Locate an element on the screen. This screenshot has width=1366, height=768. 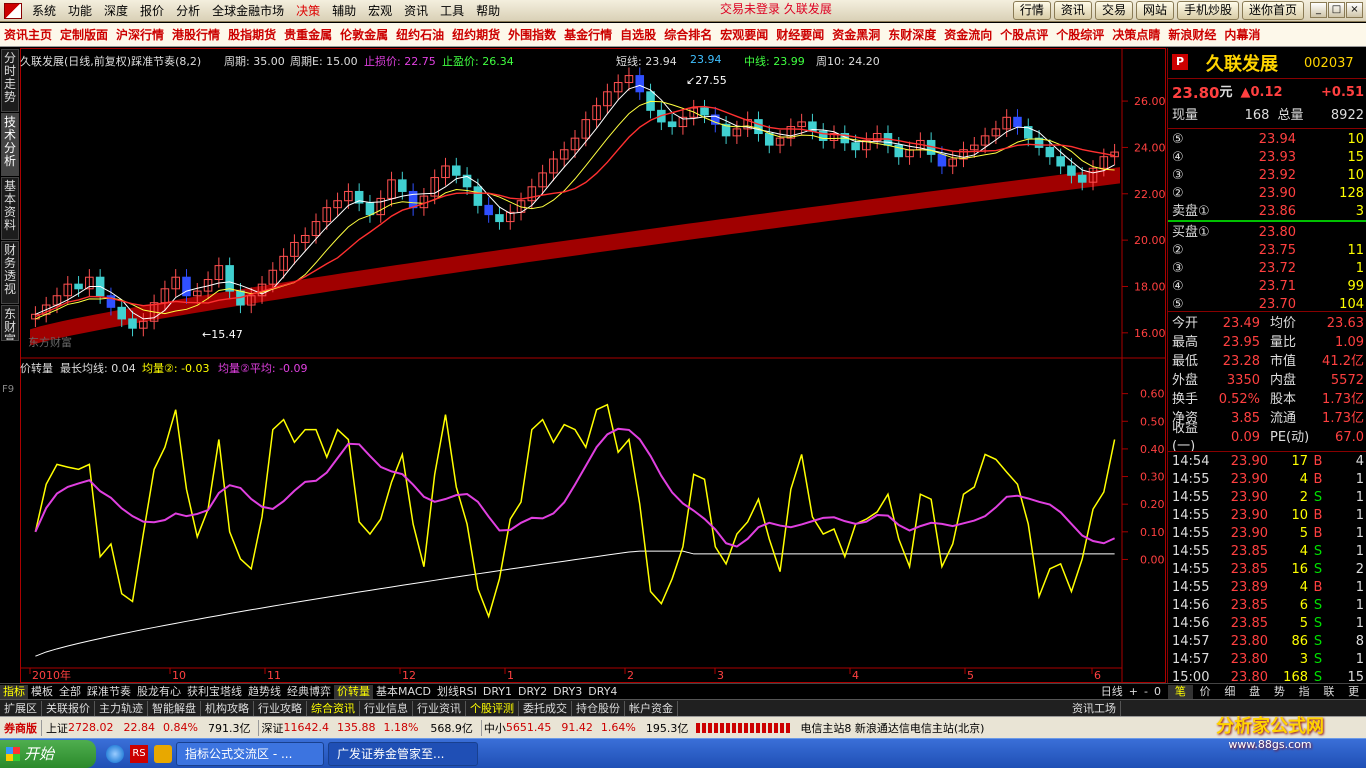
ext-info-workshop: 资讯工场 is located at coordinates (1094, 708).